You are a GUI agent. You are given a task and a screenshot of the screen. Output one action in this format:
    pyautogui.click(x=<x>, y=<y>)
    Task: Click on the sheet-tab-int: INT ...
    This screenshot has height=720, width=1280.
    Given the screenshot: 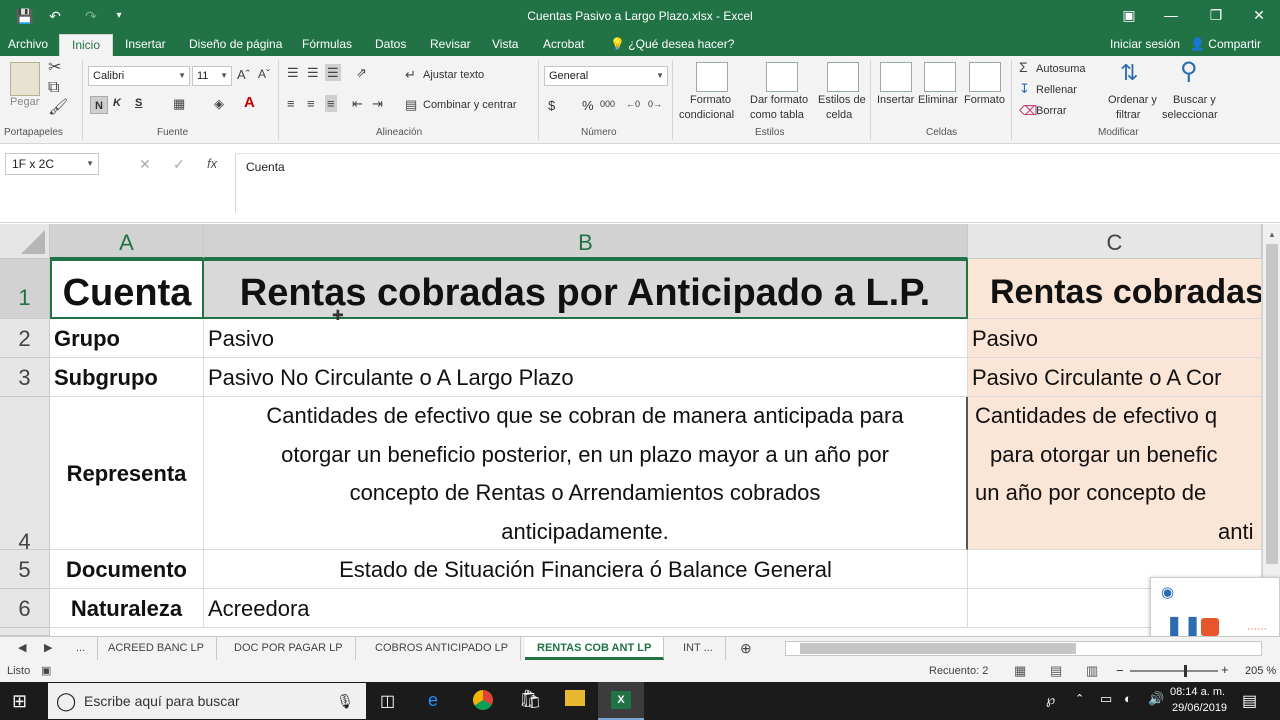 What is the action you would take?
    pyautogui.click(x=698, y=648)
    